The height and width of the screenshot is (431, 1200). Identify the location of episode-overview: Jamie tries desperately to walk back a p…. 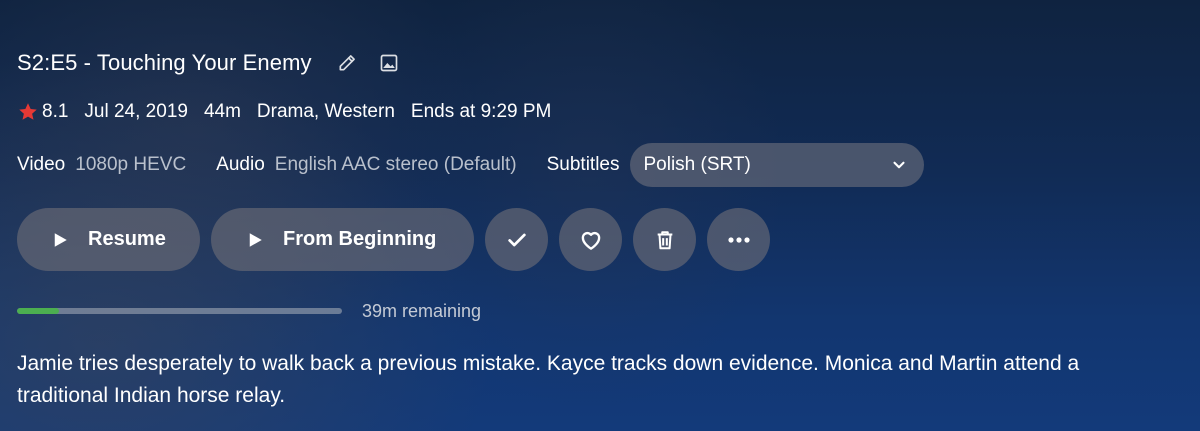
(548, 379).